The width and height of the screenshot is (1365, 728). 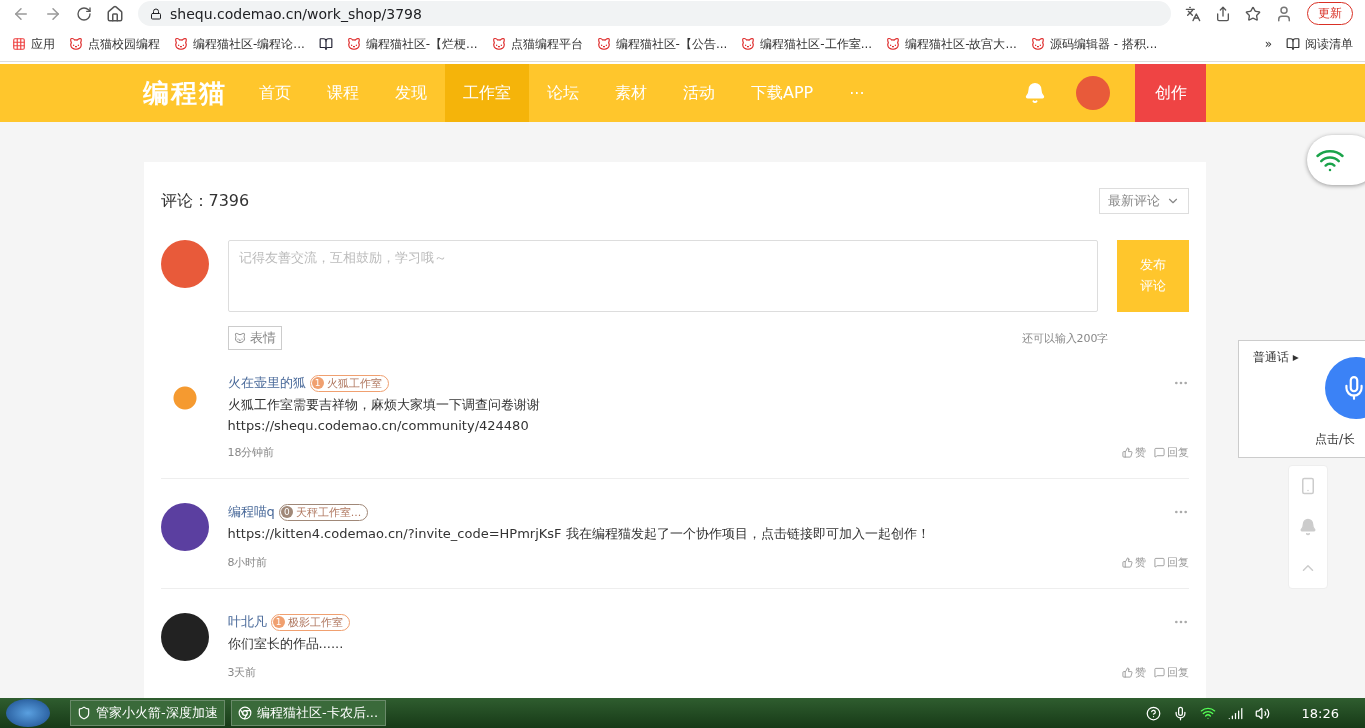 What do you see at coordinates (1253, 13) in the screenshot?
I see `star-icon` at bounding box center [1253, 13].